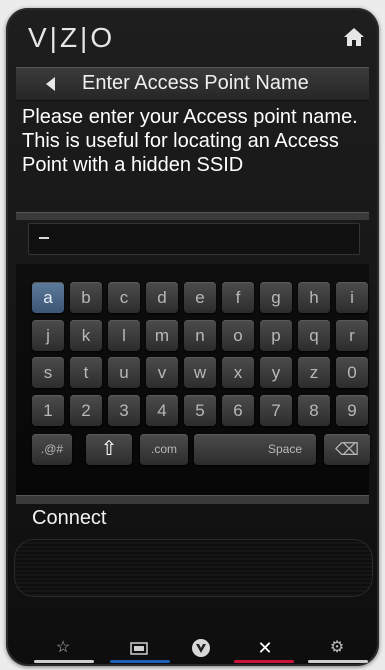 This screenshot has width=385, height=670. Describe the element at coordinates (72, 37) in the screenshot. I see `vizio-logo: V|Z|O` at that location.